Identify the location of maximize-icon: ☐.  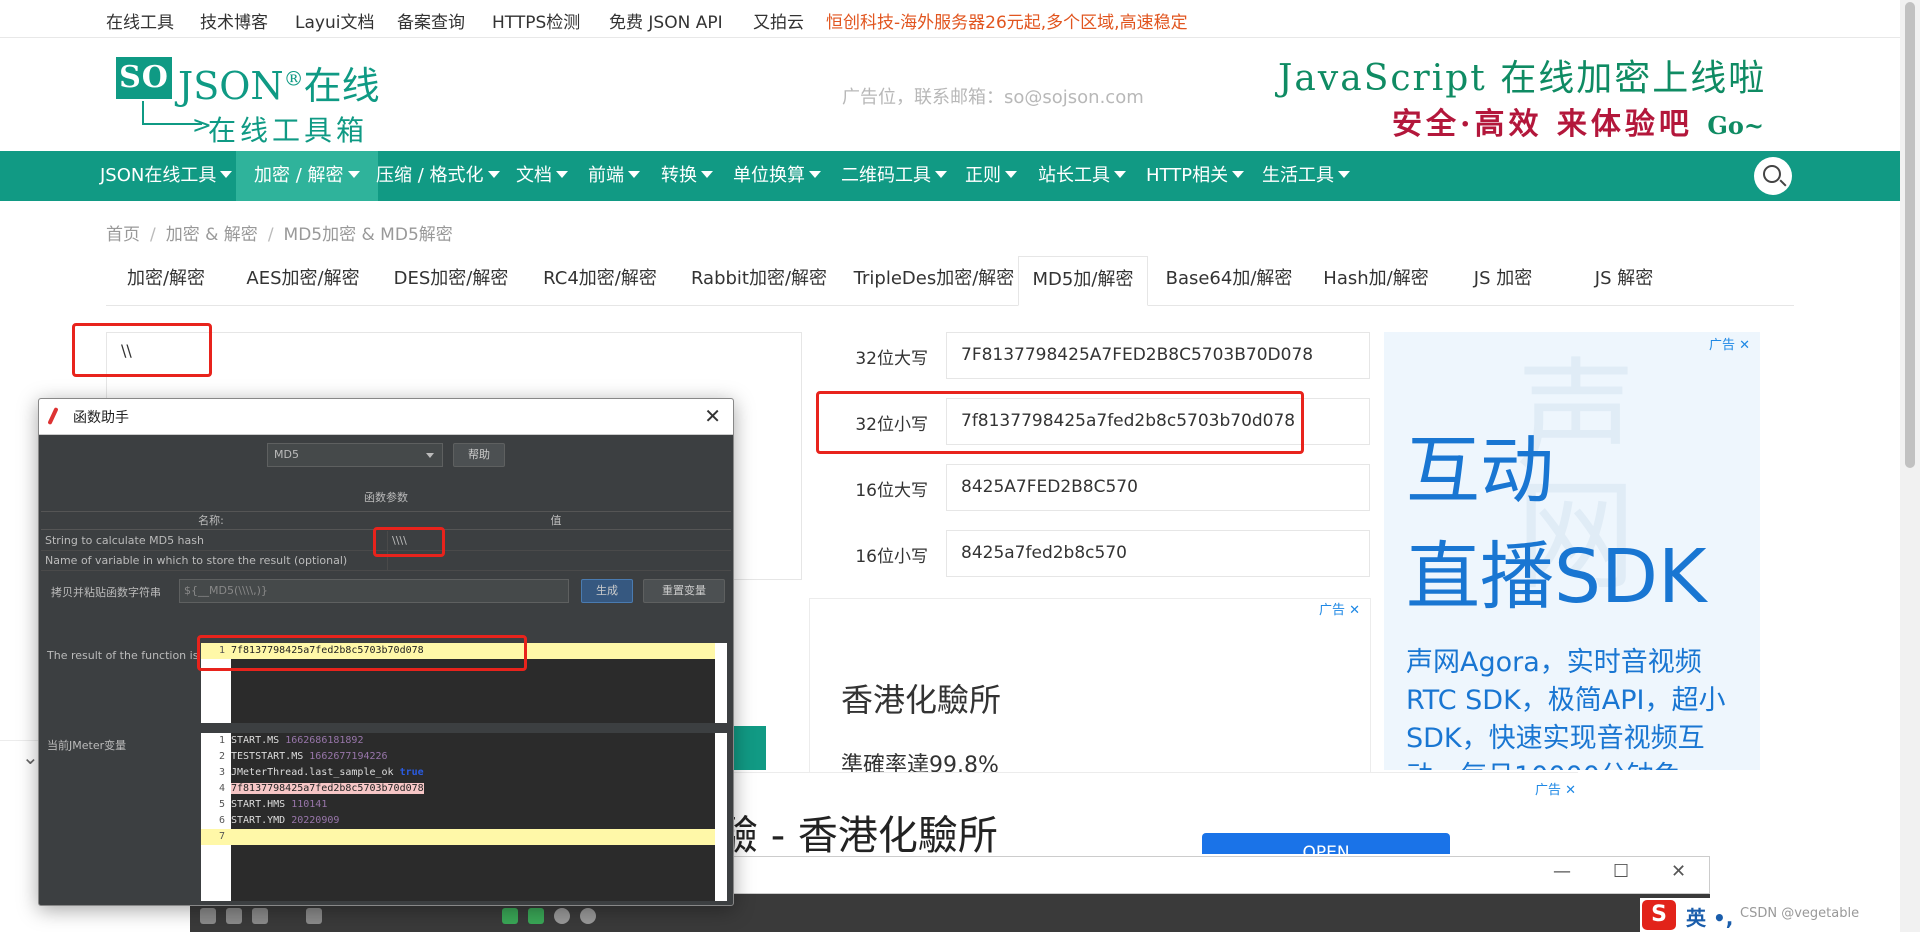
(1621, 871).